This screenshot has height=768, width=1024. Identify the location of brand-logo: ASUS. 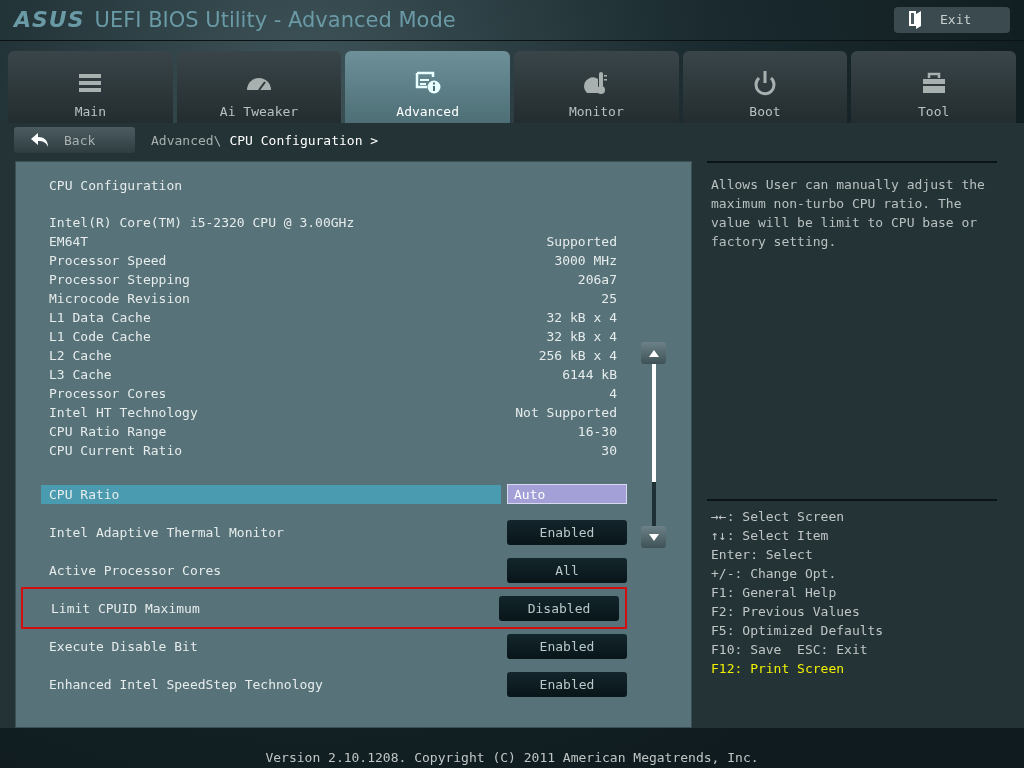
(49, 20).